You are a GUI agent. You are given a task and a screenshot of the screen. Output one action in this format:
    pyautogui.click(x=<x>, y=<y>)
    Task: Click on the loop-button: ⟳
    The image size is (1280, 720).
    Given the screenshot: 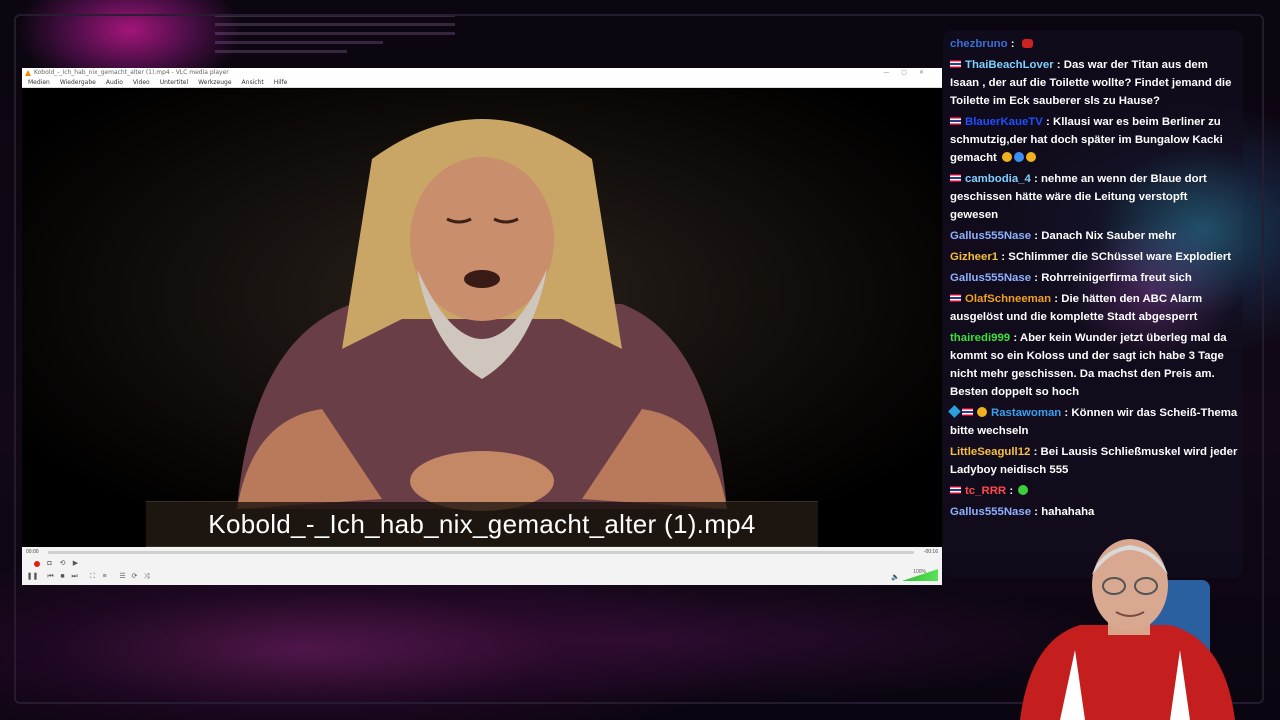 What is the action you would take?
    pyautogui.click(x=134, y=576)
    